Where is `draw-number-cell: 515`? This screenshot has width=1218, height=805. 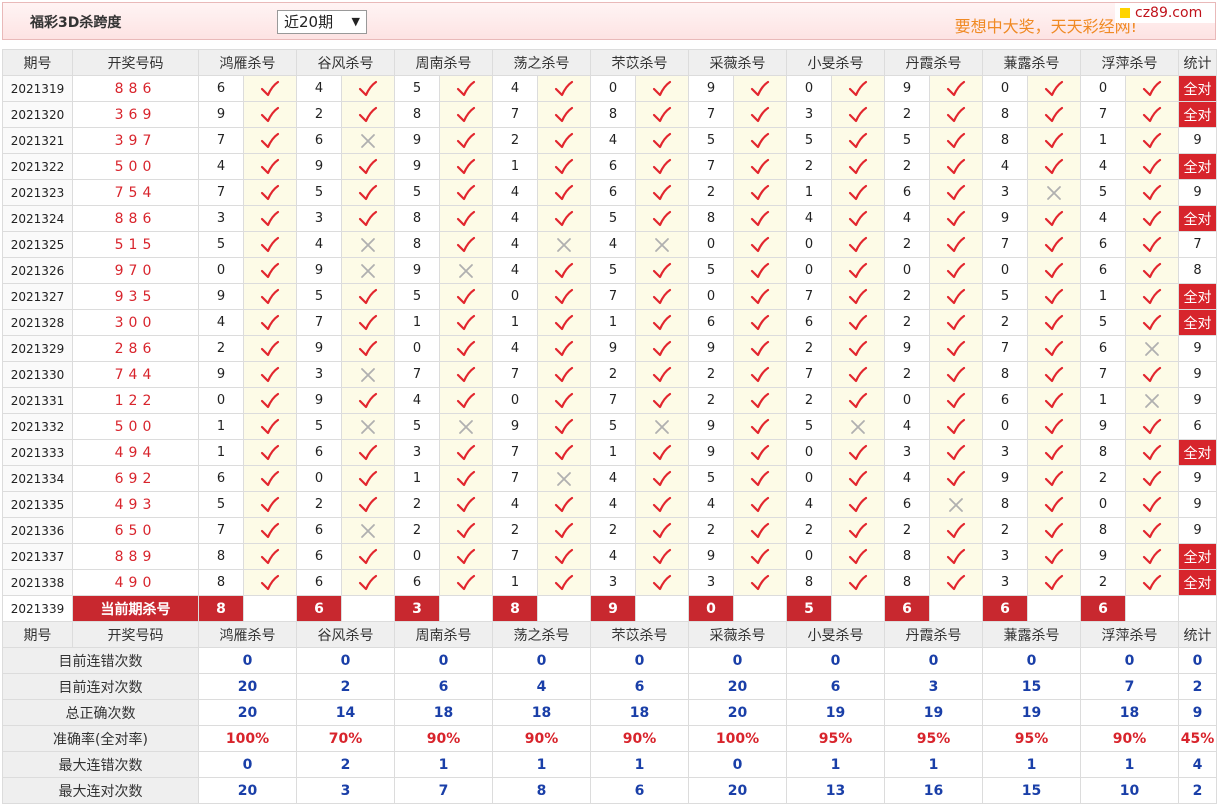 draw-number-cell: 515 is located at coordinates (135, 244).